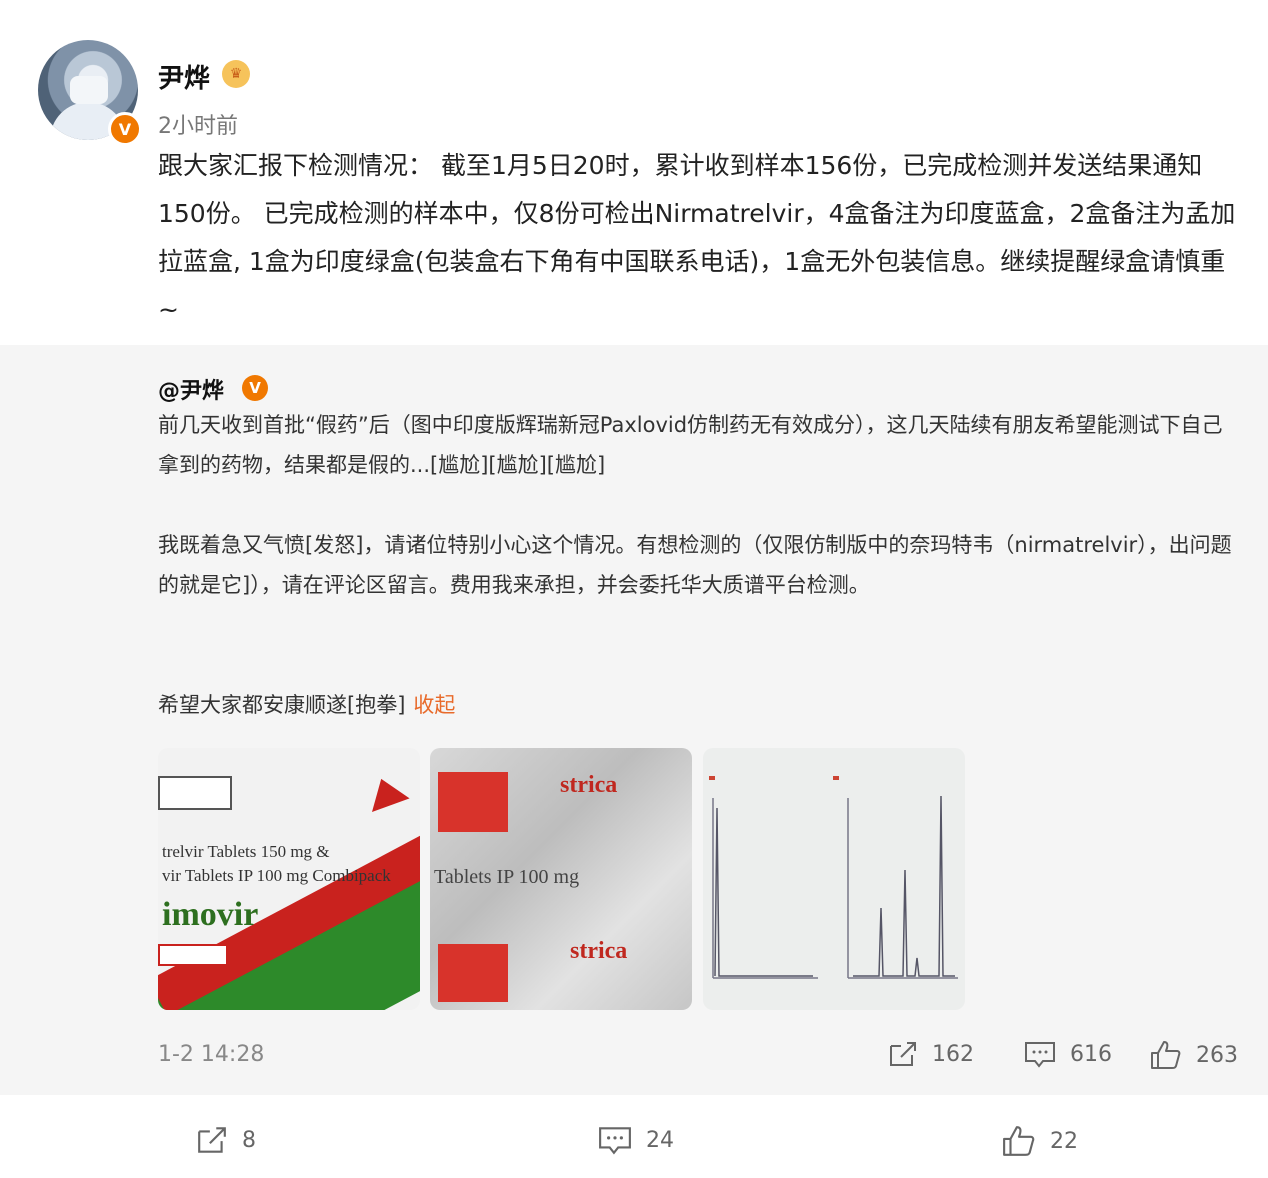 Image resolution: width=1268 pixels, height=1178 pixels. I want to click on box-label, so click(195, 793).